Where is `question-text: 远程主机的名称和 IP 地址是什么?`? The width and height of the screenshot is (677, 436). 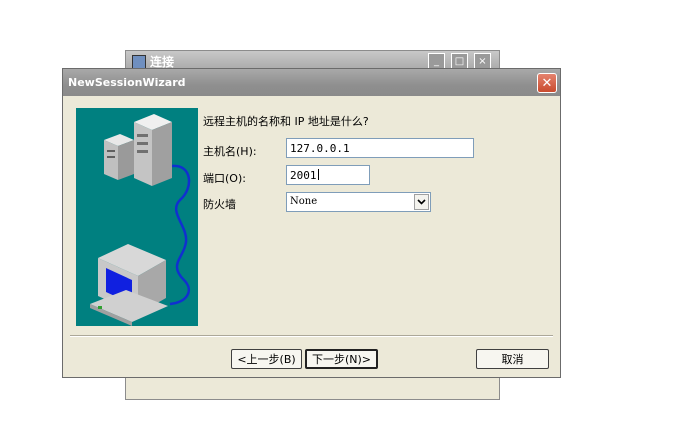 question-text: 远程主机的名称和 IP 地址是什么? is located at coordinates (286, 121).